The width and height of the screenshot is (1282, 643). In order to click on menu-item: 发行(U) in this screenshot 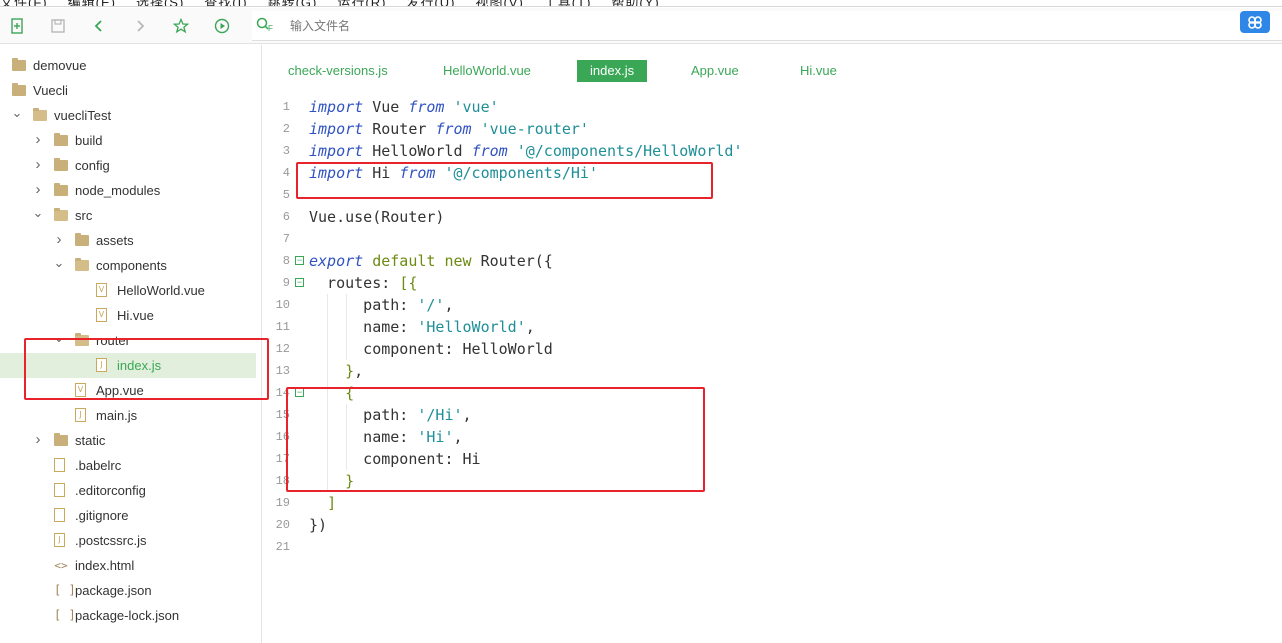, I will do `click(430, 3)`.